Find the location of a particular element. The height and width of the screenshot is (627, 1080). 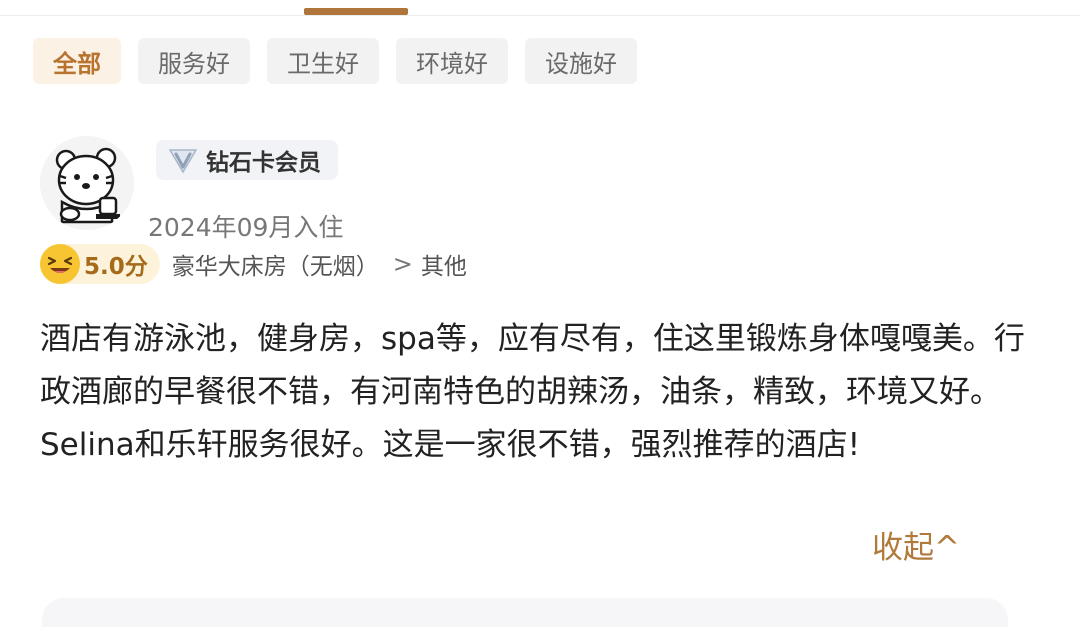

active-tab-indicator is located at coordinates (356, 11).